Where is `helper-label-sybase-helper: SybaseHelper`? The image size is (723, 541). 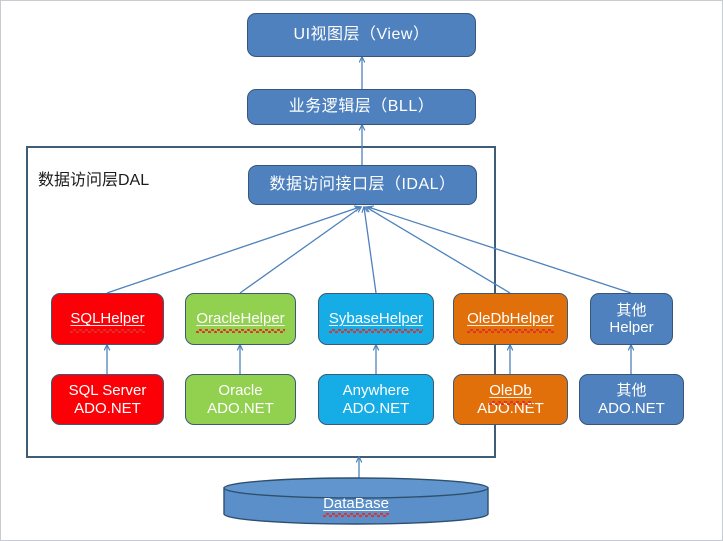 helper-label-sybase-helper: SybaseHelper is located at coordinates (376, 321).